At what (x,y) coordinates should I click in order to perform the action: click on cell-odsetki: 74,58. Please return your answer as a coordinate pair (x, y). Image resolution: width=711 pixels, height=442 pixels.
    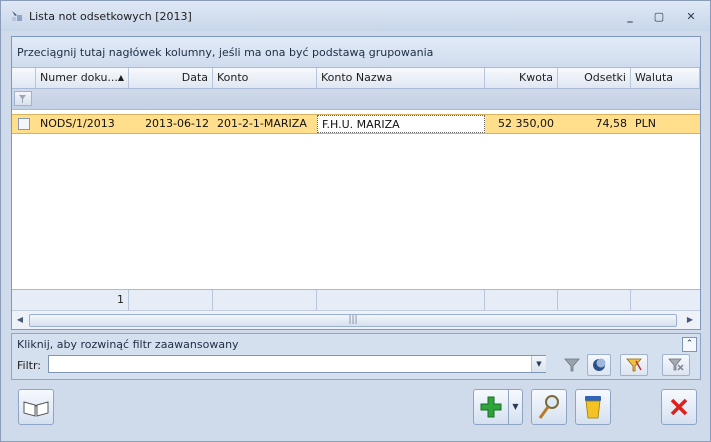
    Looking at the image, I should click on (611, 123).